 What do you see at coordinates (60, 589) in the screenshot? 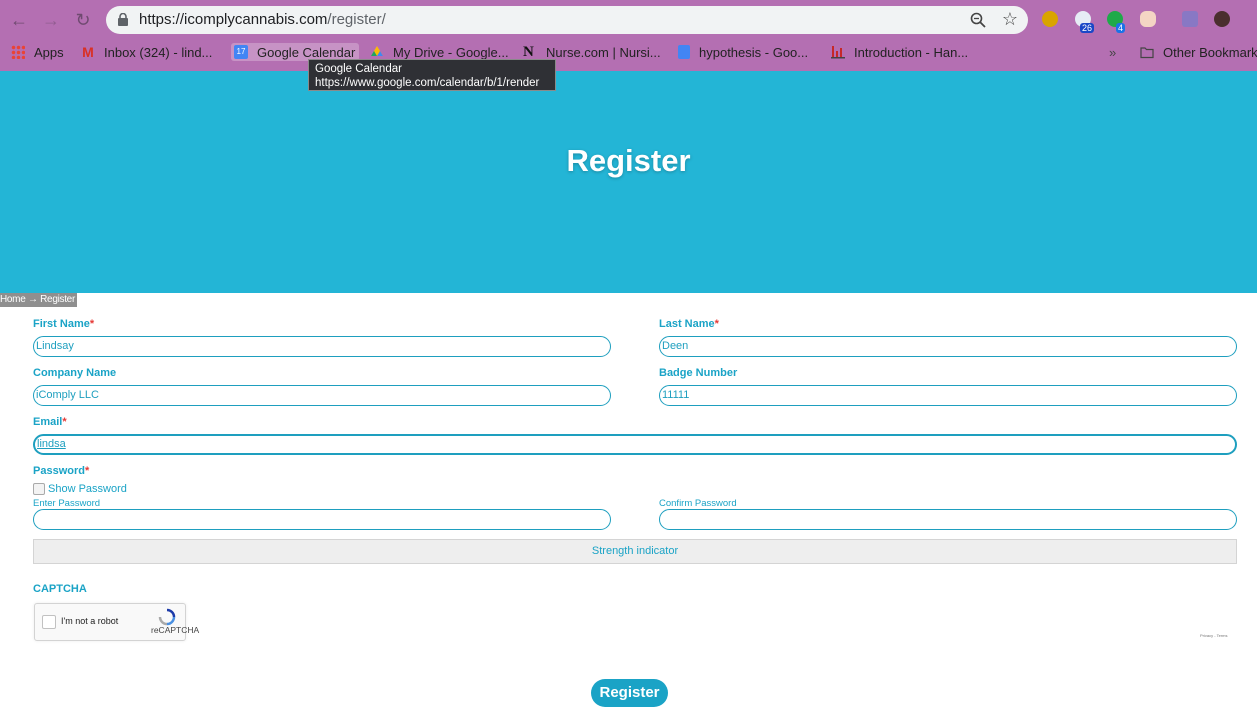
I see `captcha-heading: CAPTCHA` at bounding box center [60, 589].